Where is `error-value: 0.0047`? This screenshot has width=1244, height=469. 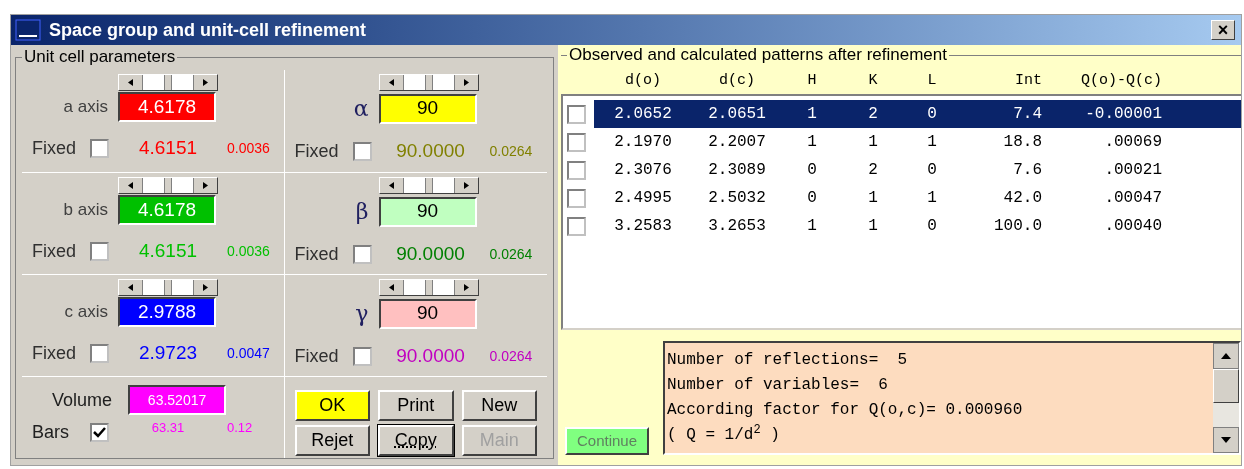
error-value: 0.0047 is located at coordinates (248, 353).